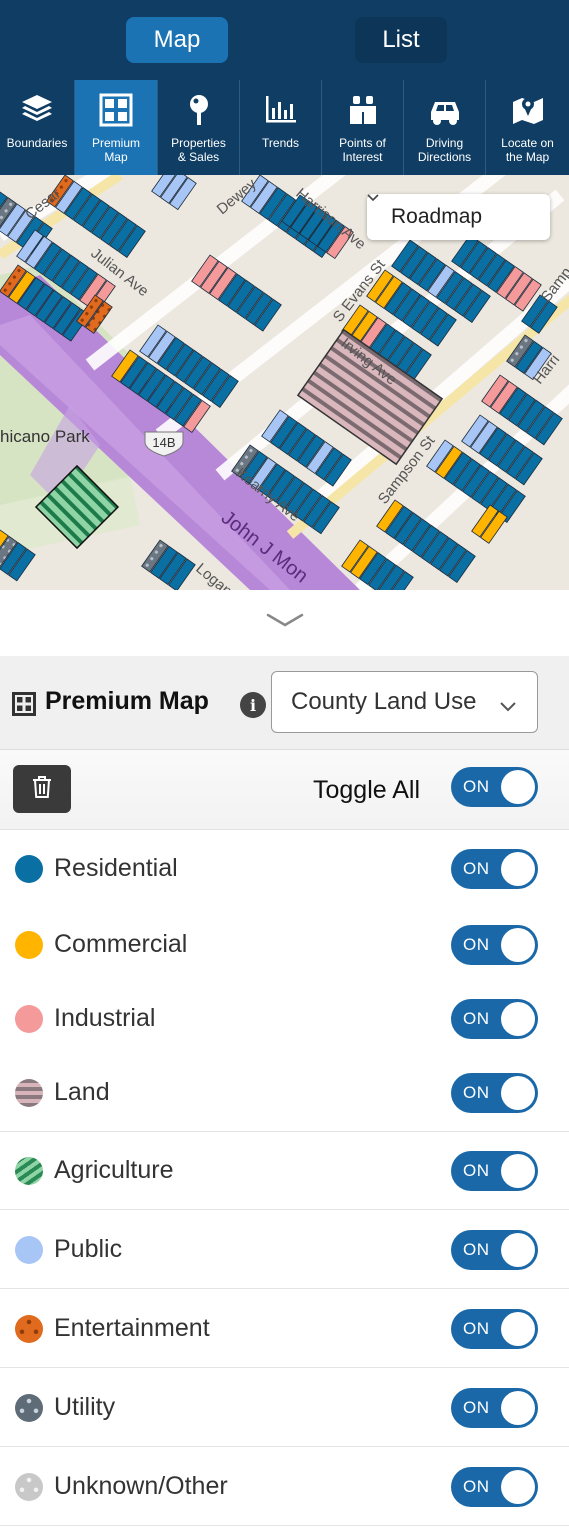  I want to click on tool-driving-directions: Driving Directions, so click(445, 127).